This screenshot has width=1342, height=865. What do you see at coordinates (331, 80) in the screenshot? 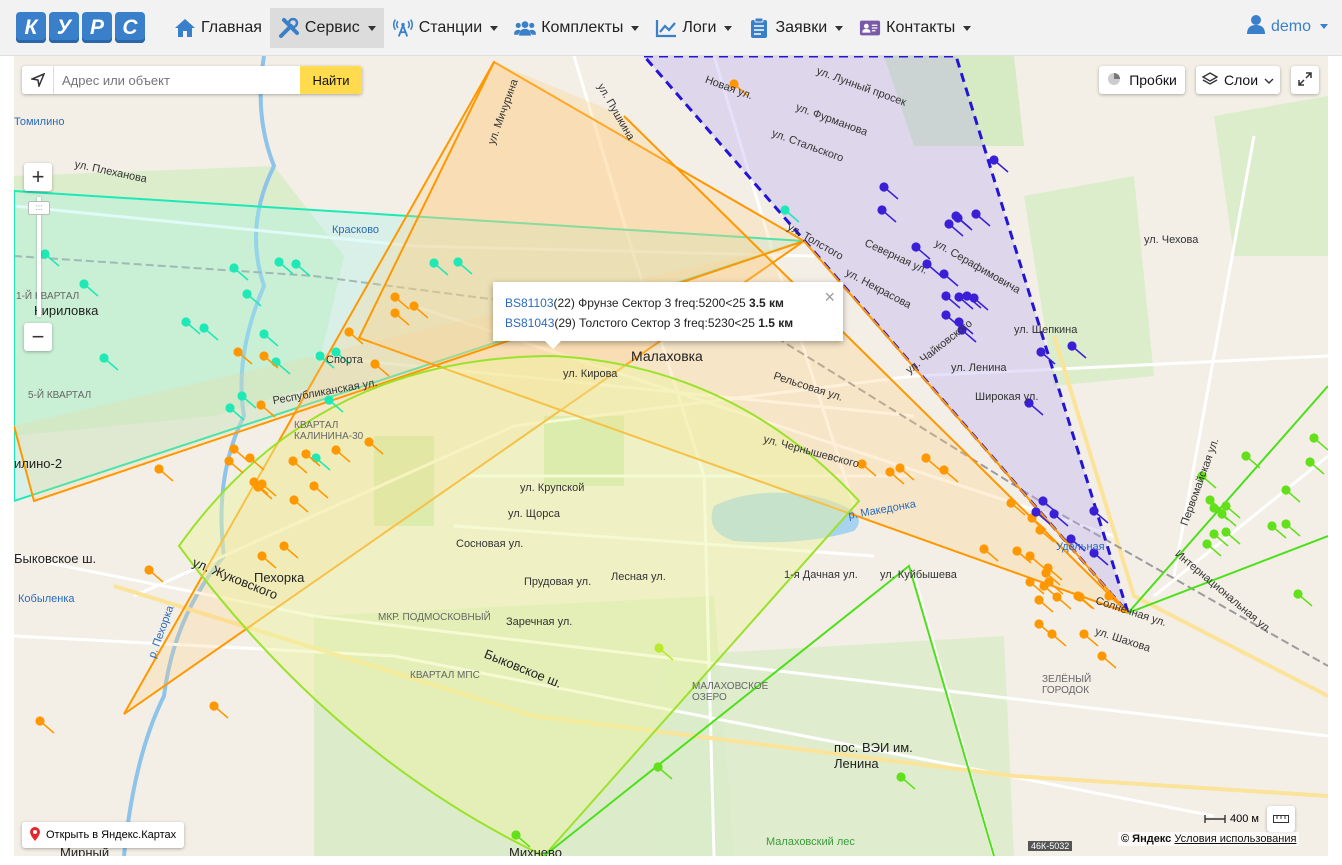
I see `search-button: Найти` at bounding box center [331, 80].